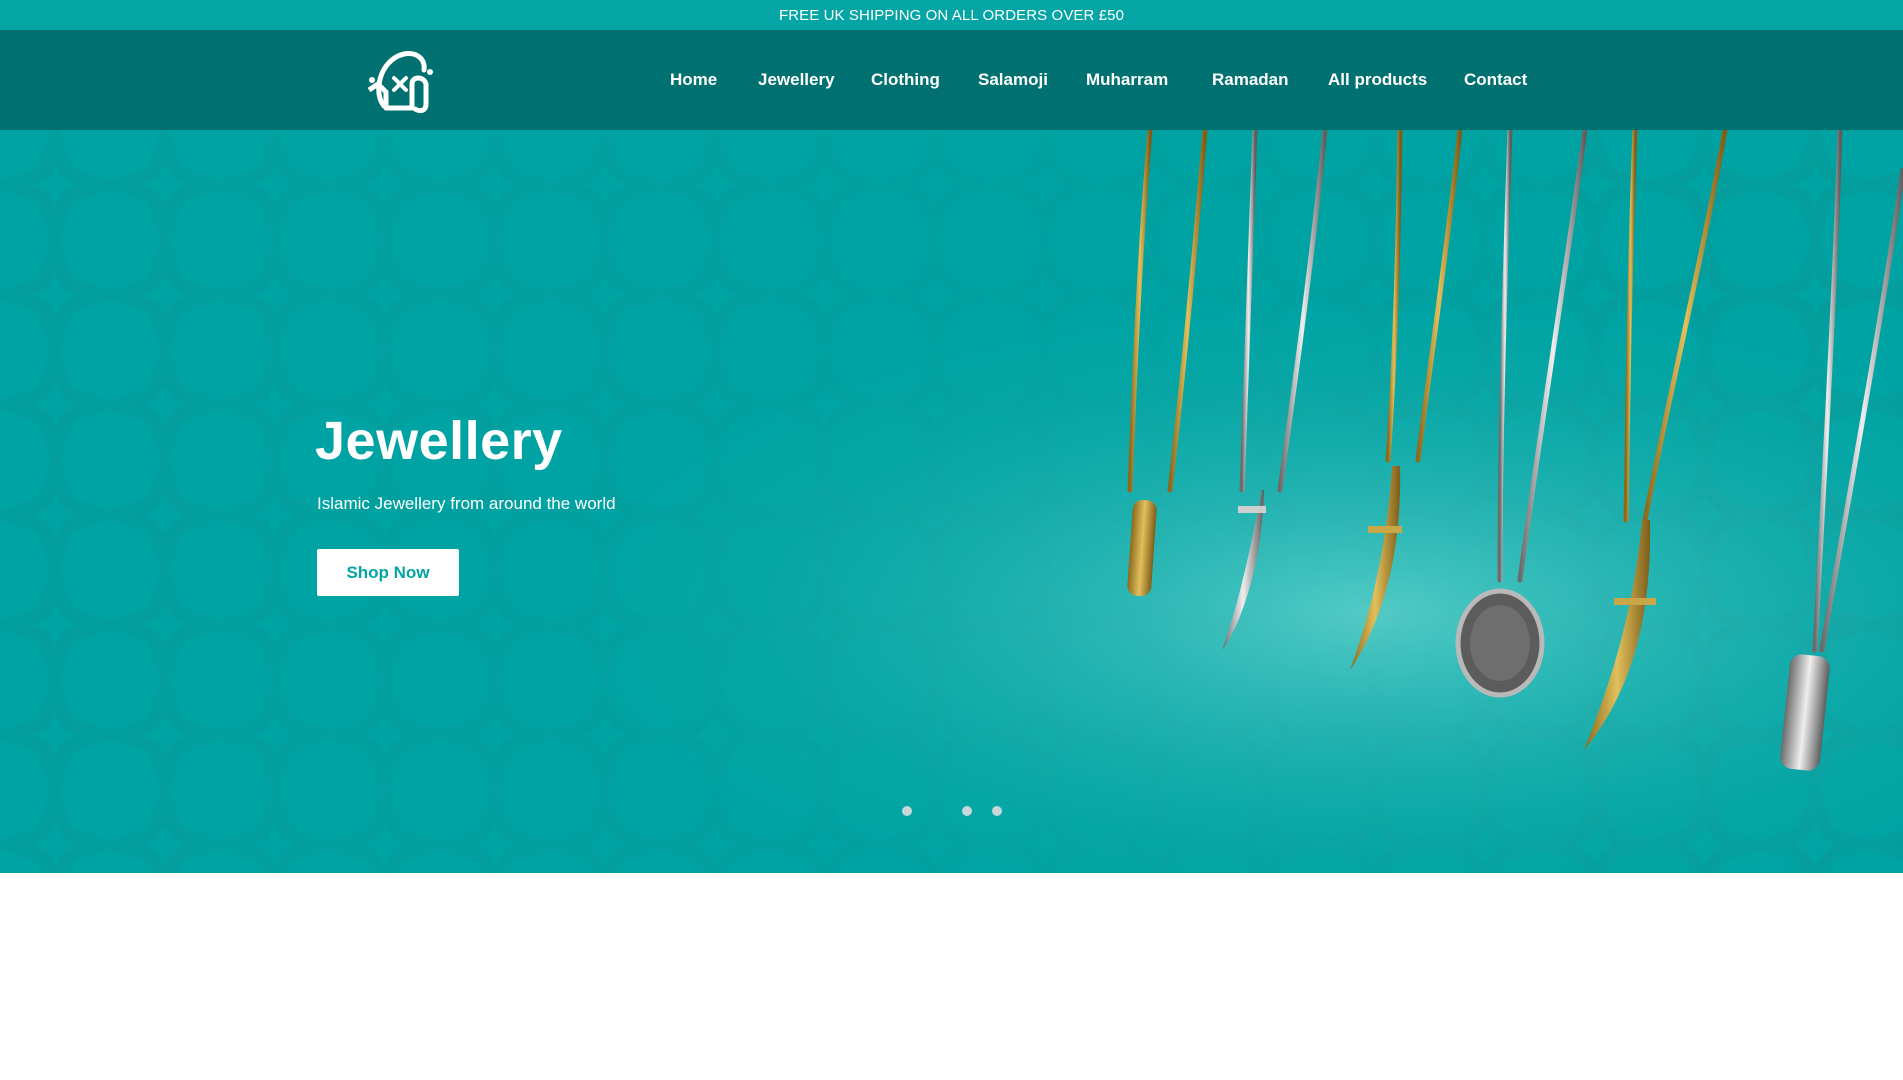  I want to click on nav-home: Home, so click(693, 80).